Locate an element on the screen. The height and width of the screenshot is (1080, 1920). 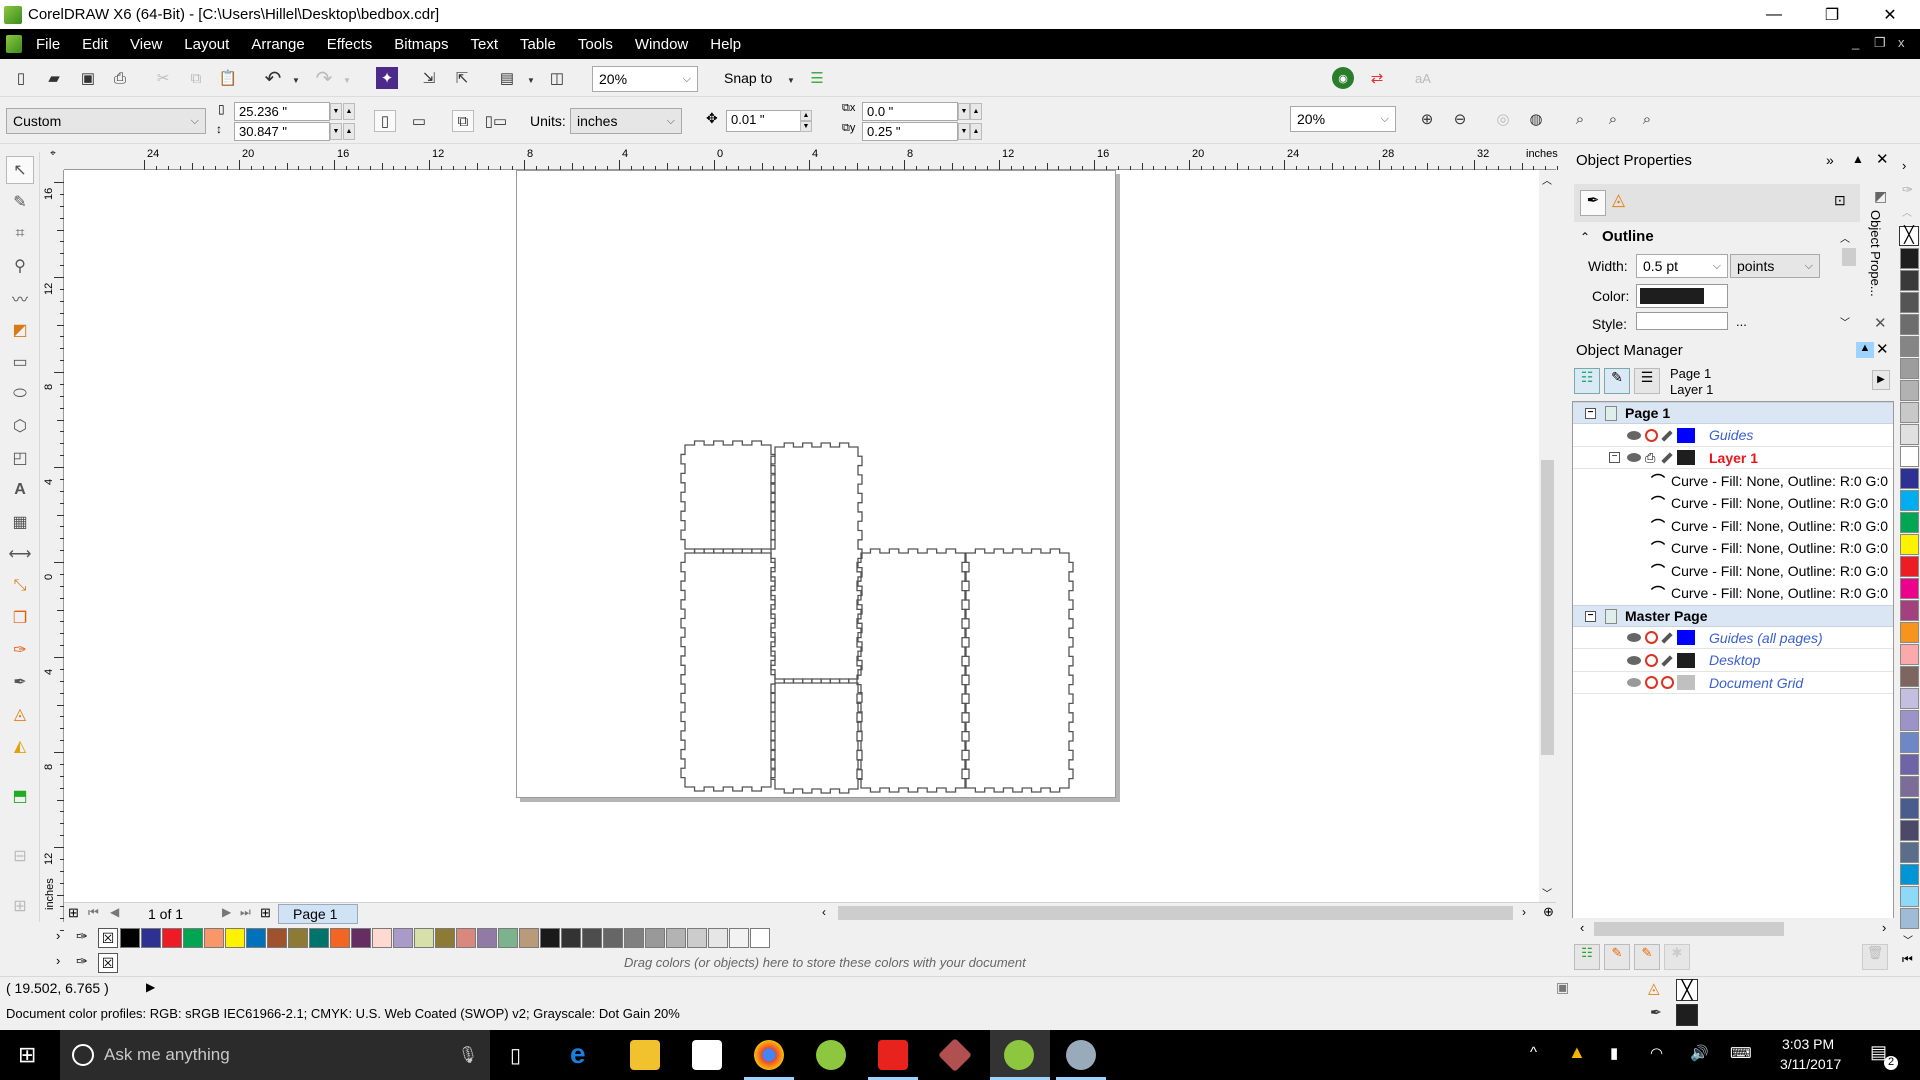
edge-browser-icon: e is located at coordinates (578, 1054).